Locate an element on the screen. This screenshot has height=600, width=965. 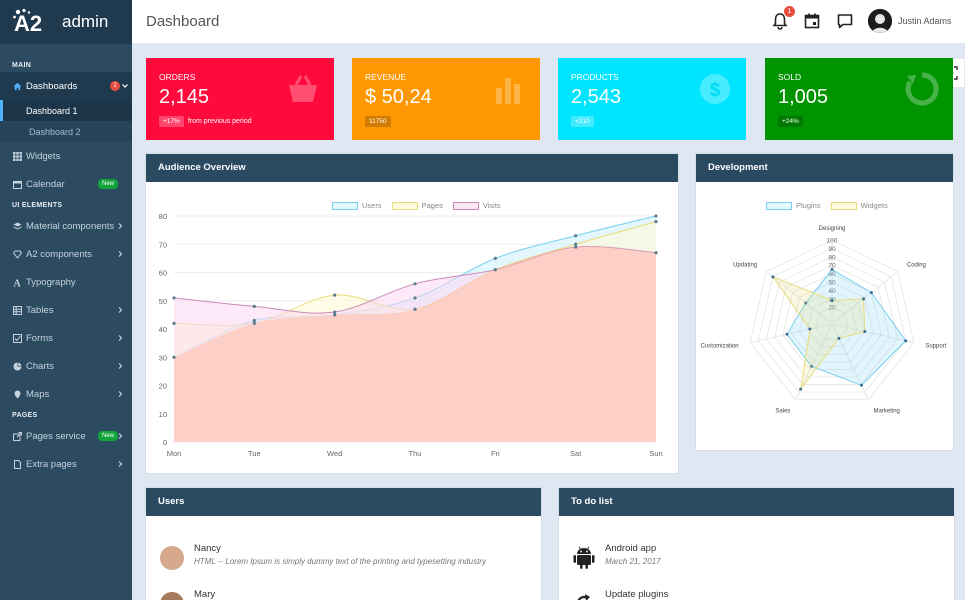
sidebar-item-label: Charts is located at coordinates (40, 366).